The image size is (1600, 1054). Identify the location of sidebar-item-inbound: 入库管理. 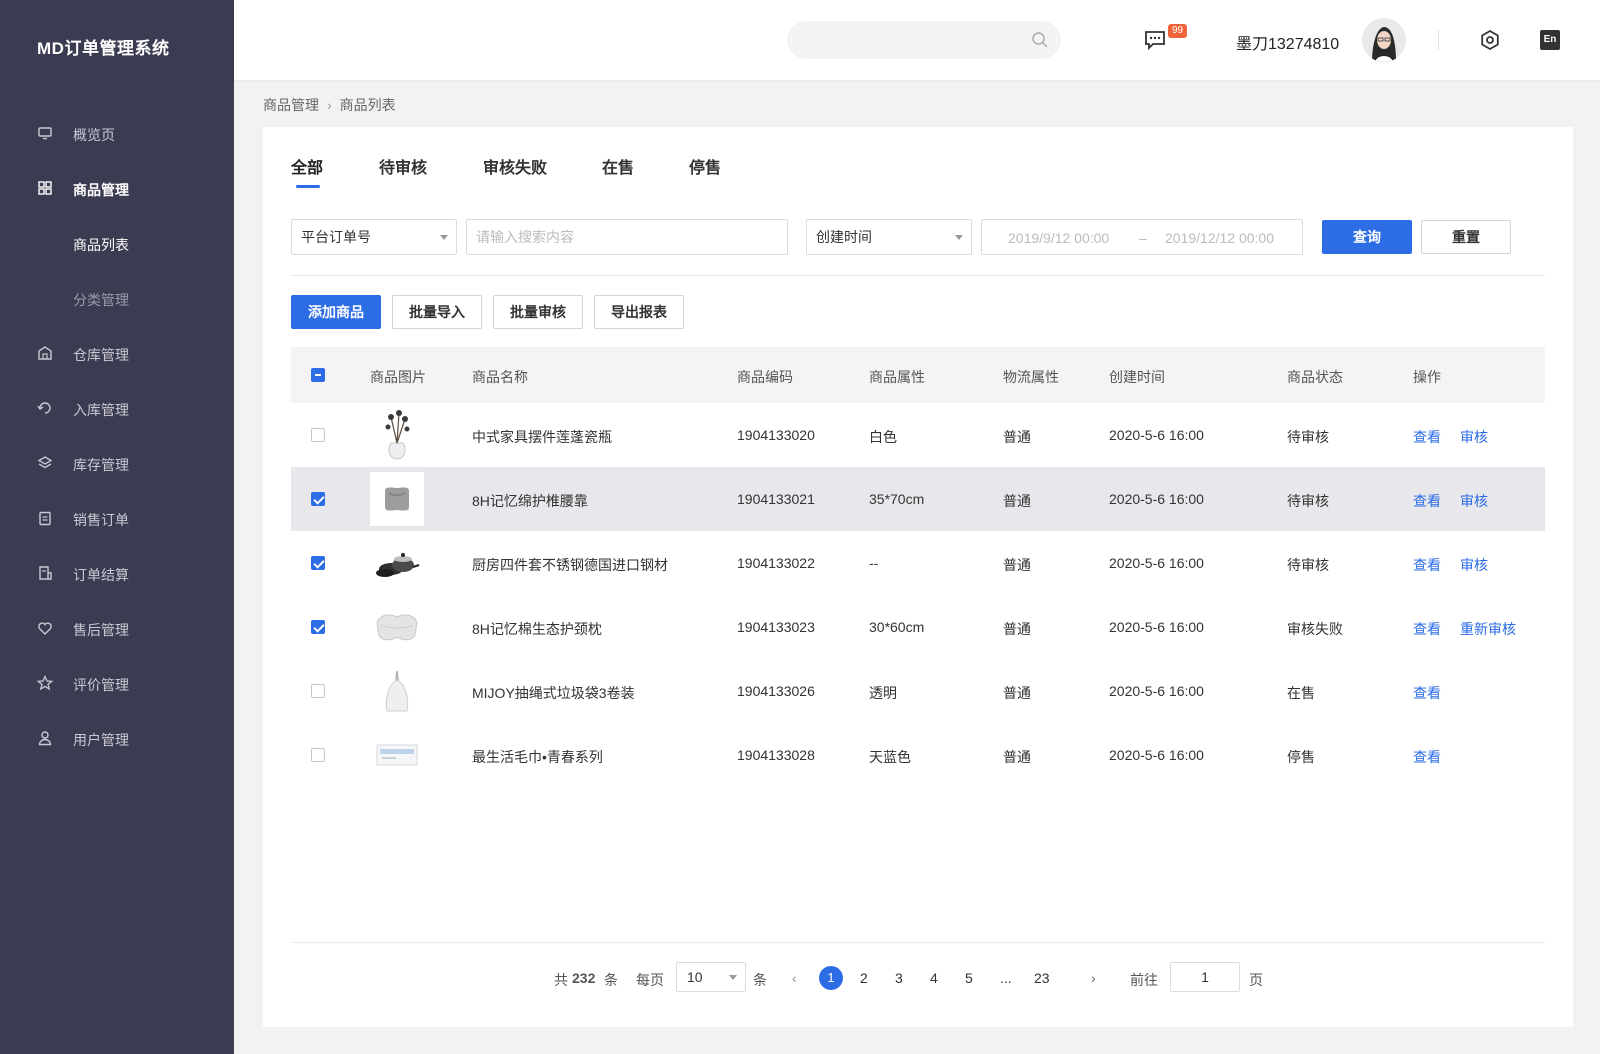
(117, 408).